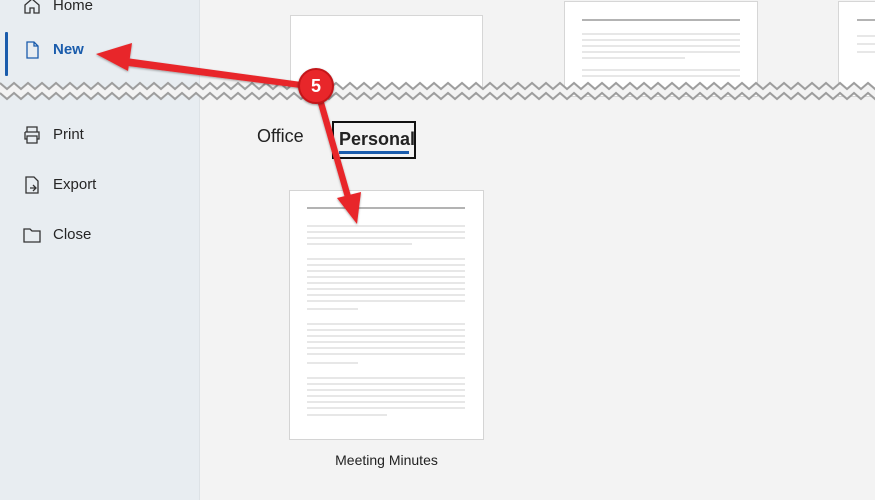 This screenshot has height=500, width=875. What do you see at coordinates (100, 135) in the screenshot?
I see `sidebar-item-print: Print` at bounding box center [100, 135].